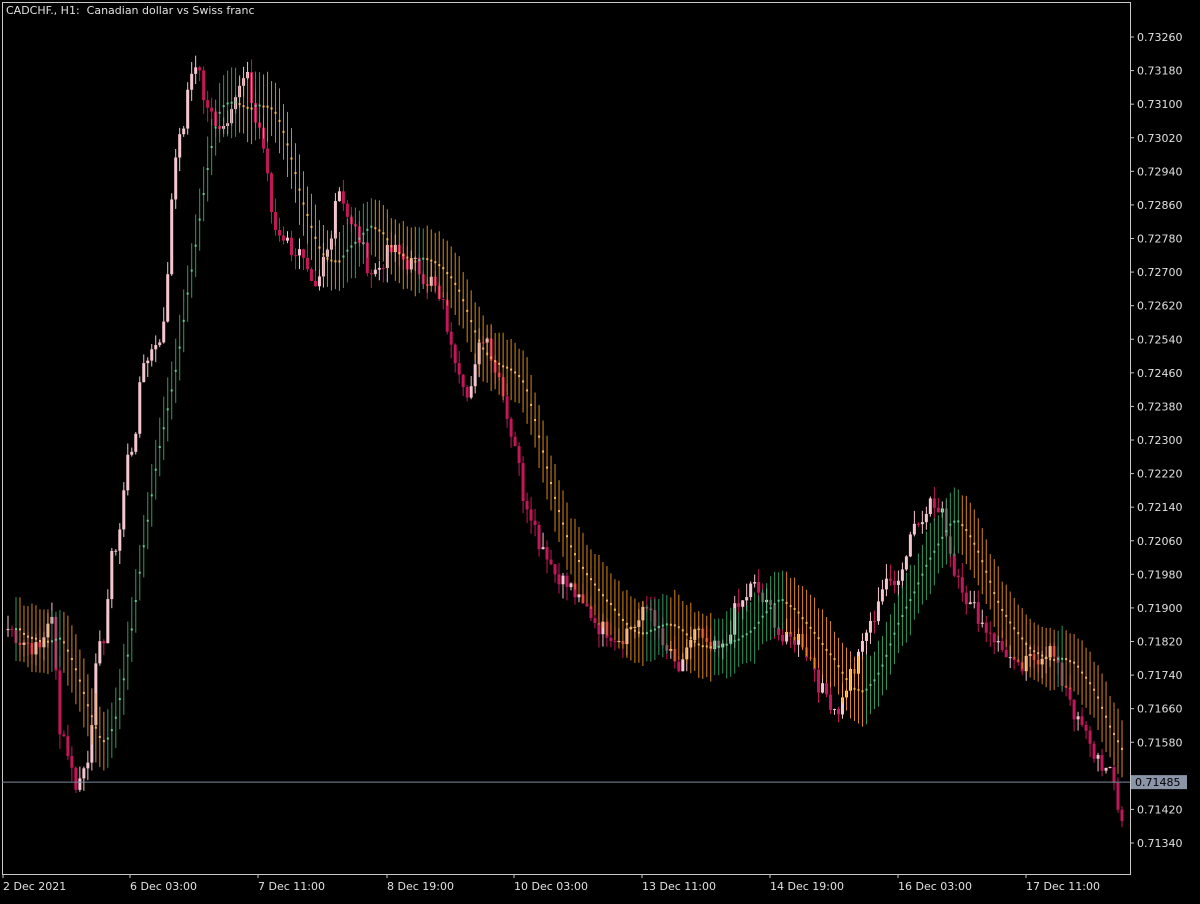 The width and height of the screenshot is (1200, 904). I want to click on y-tick-label: 0.72620, so click(1160, 306).